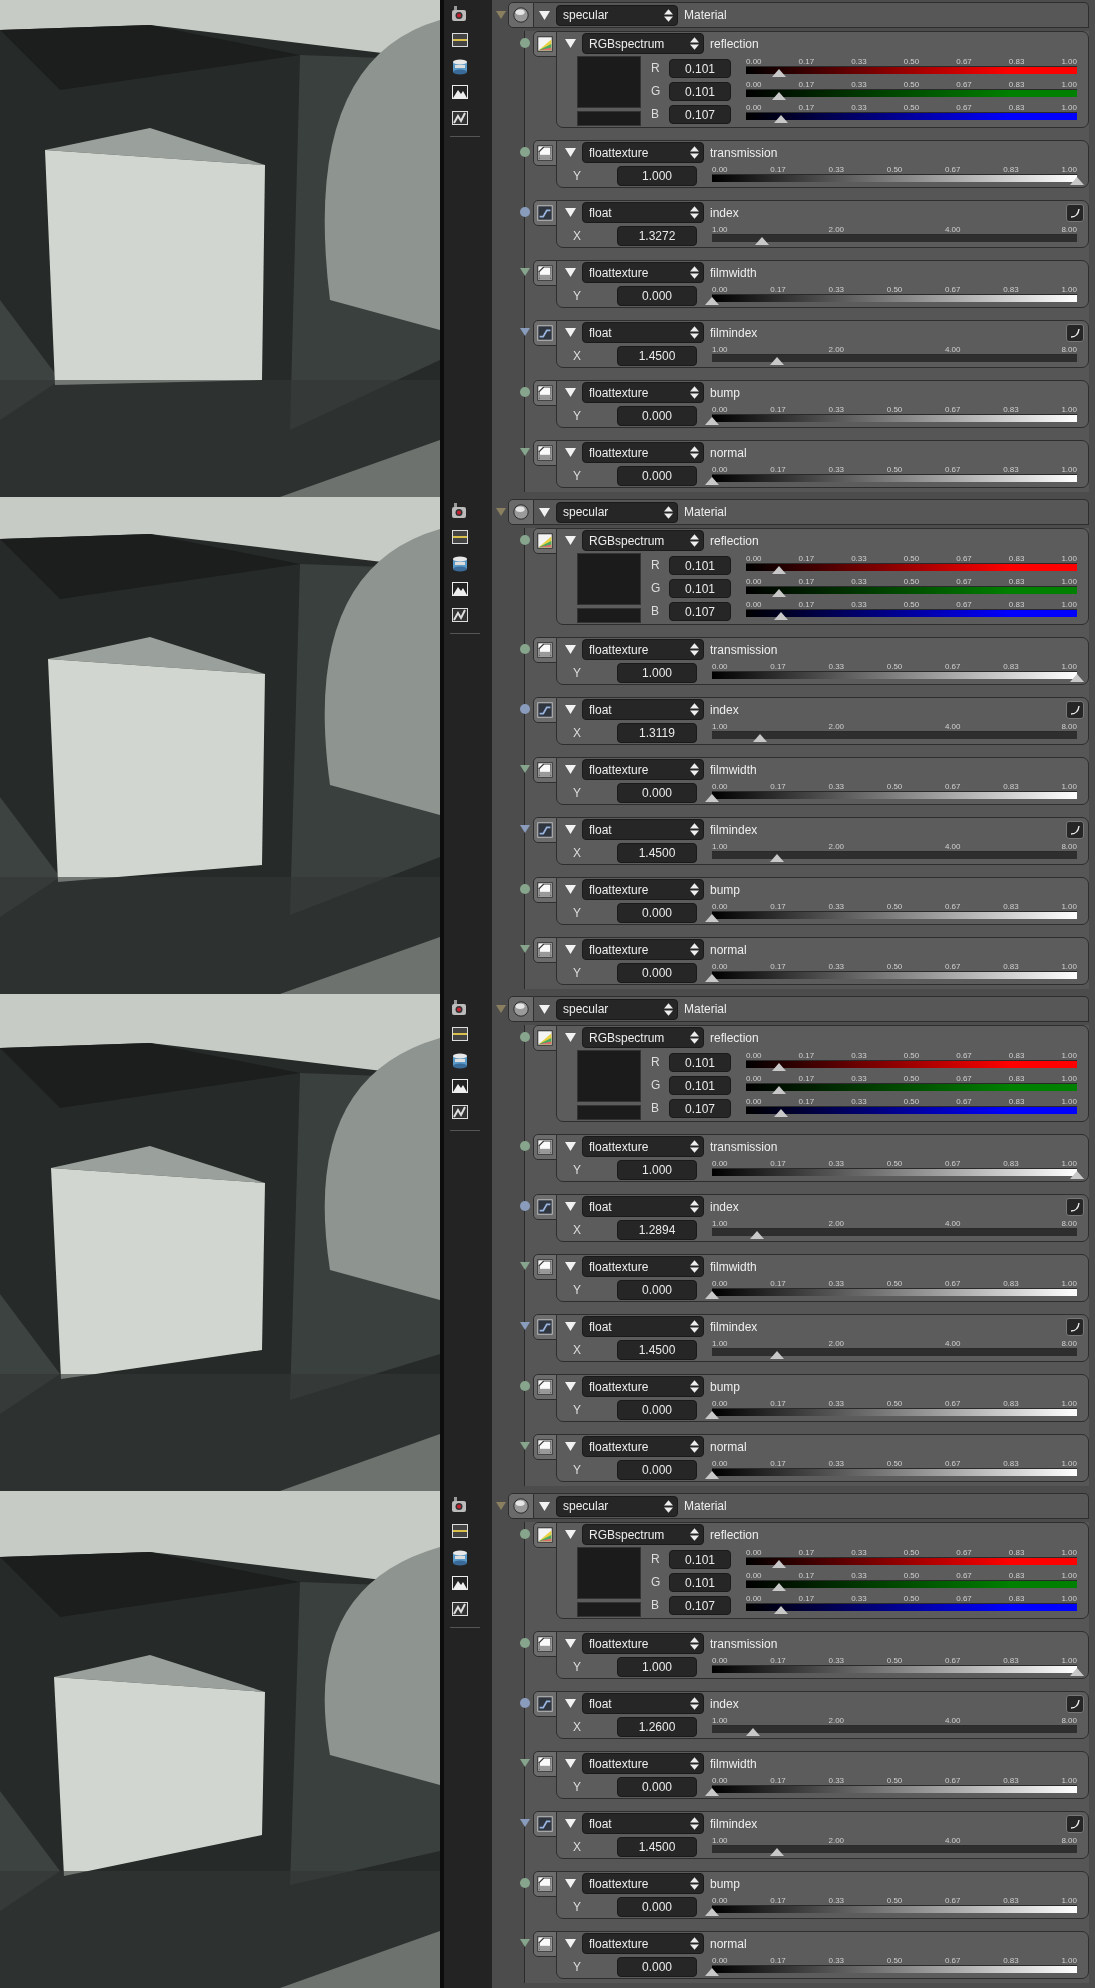 This screenshot has width=1095, height=1988. I want to click on material-tab, so click(521, 1009).